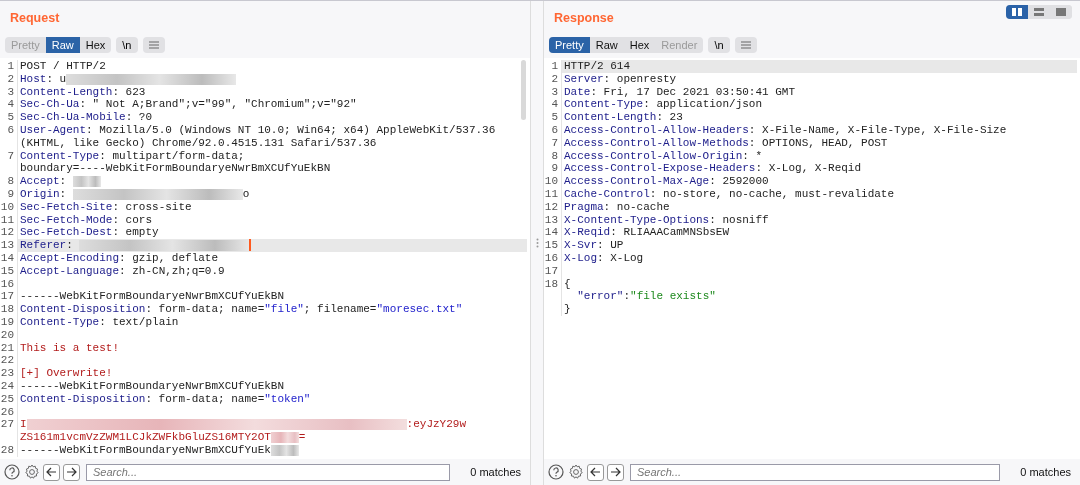 Image resolution: width=1080 pixels, height=485 pixels. I want to click on line-number: 12, so click(9, 233).